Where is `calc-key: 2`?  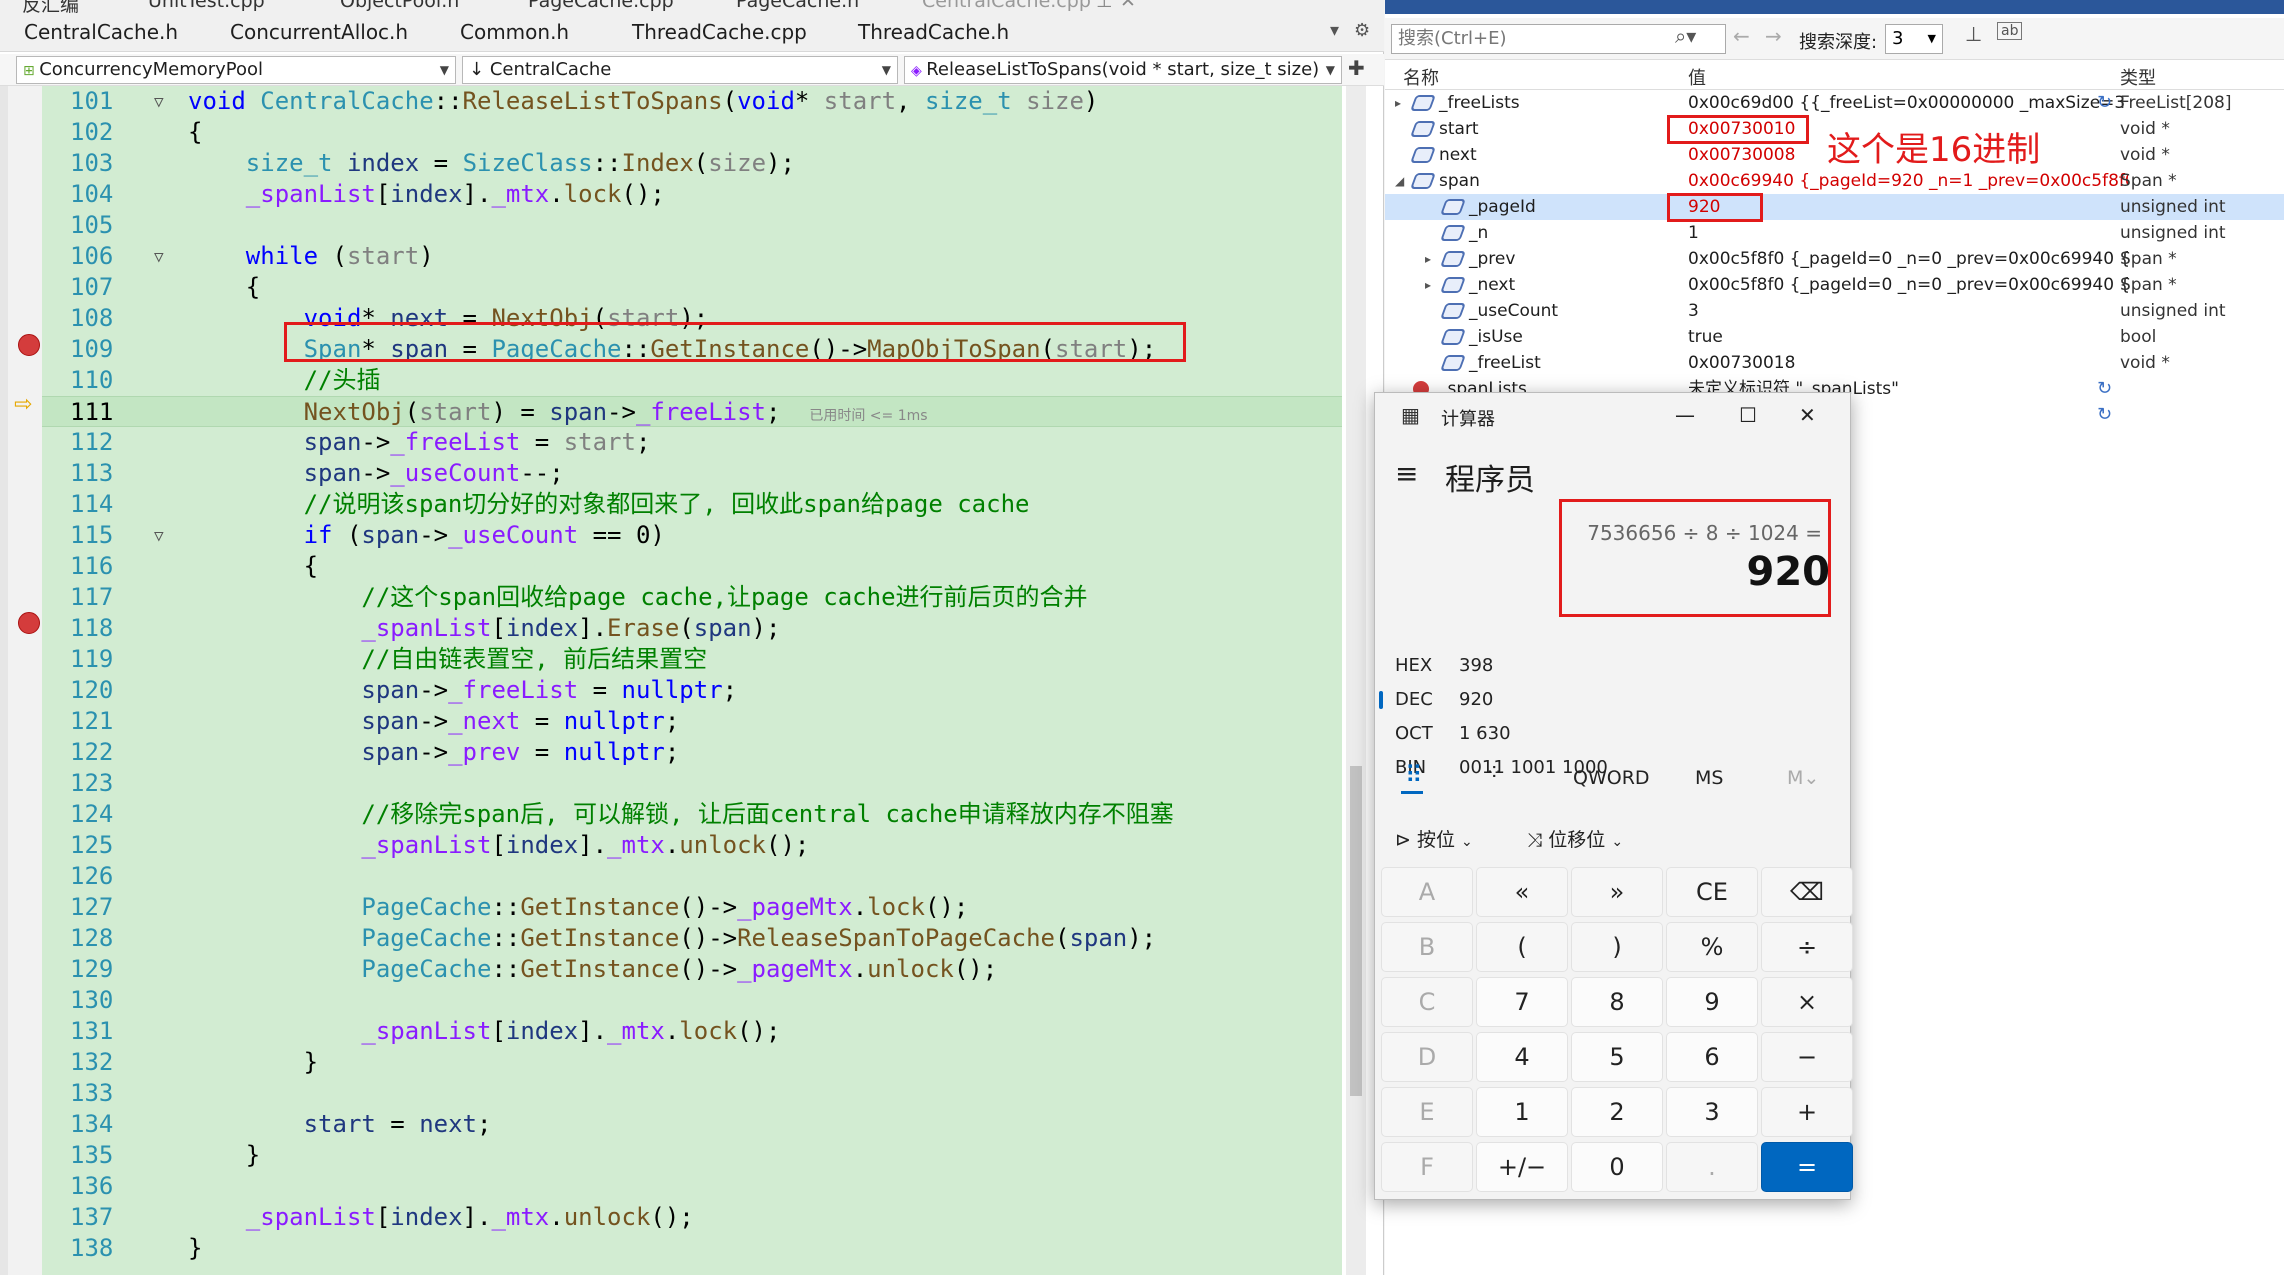 calc-key: 2 is located at coordinates (1617, 1112).